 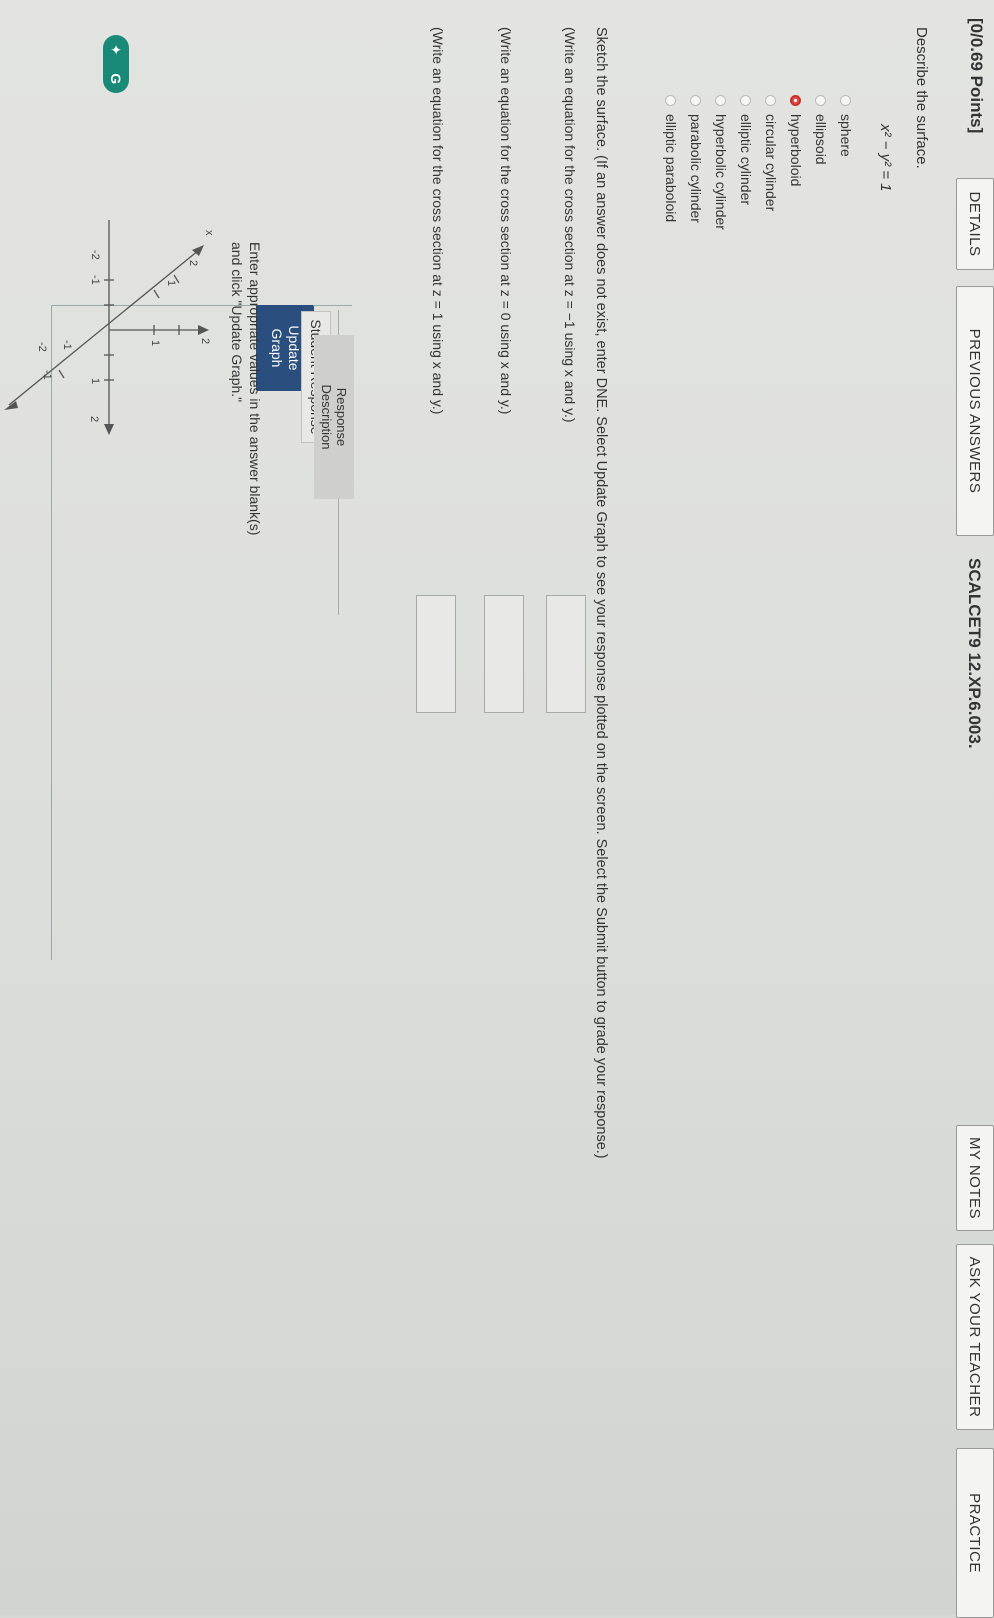 I want to click on x-axis, so click(x=104, y=327).